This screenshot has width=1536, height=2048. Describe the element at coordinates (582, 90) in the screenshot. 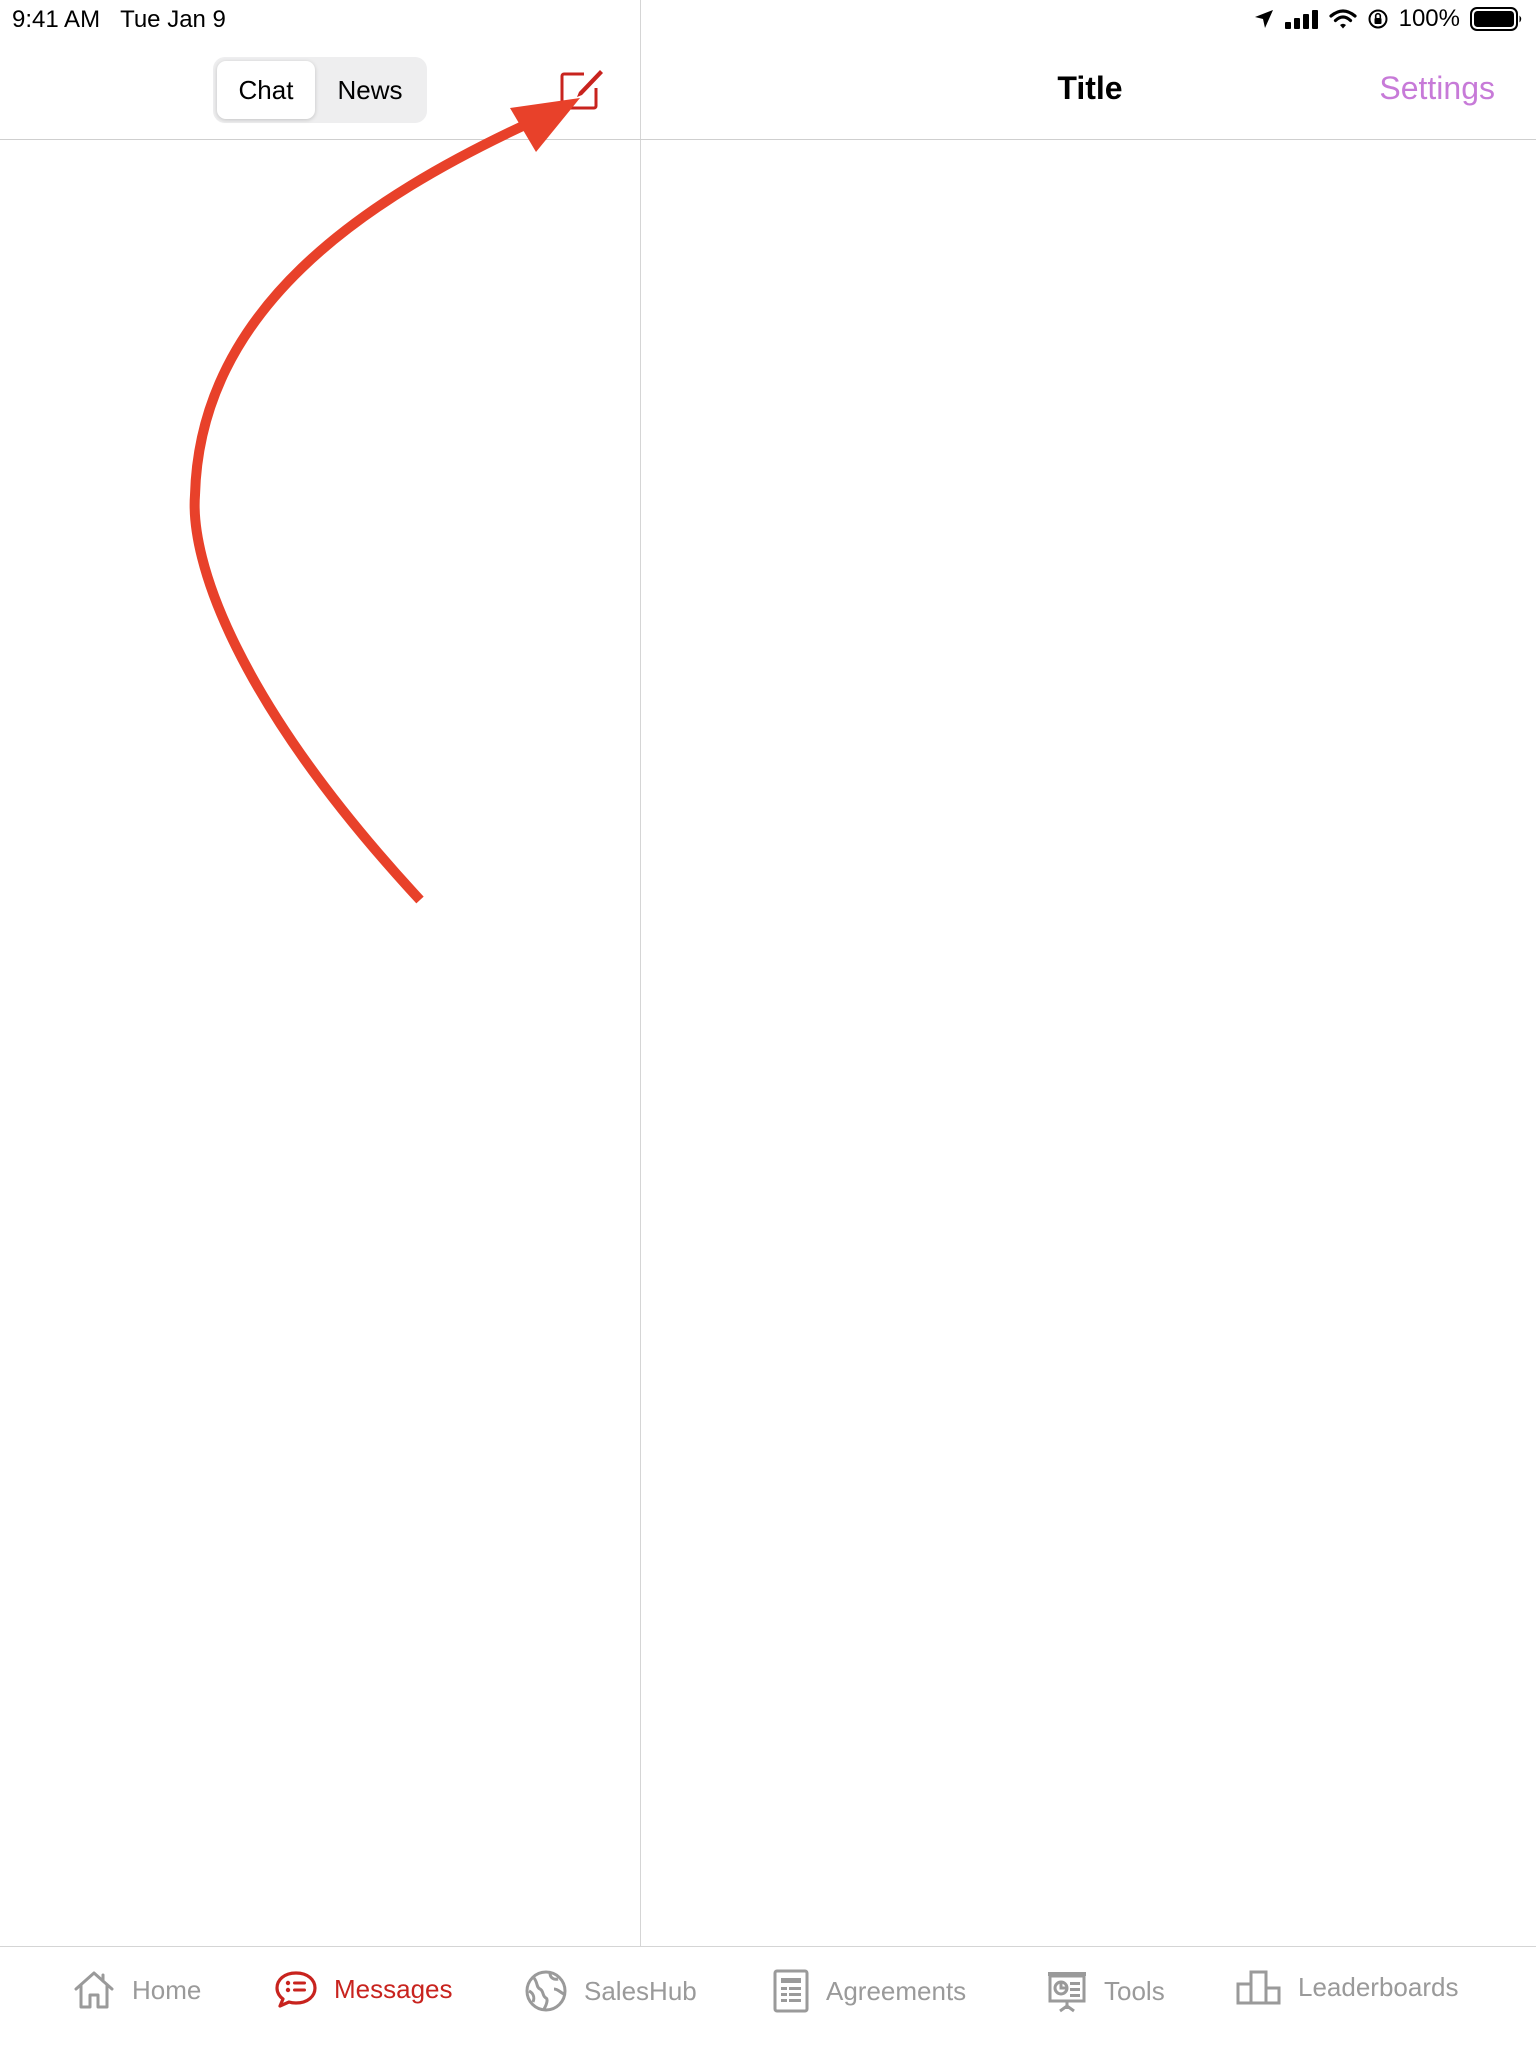

I see `compose-button` at that location.